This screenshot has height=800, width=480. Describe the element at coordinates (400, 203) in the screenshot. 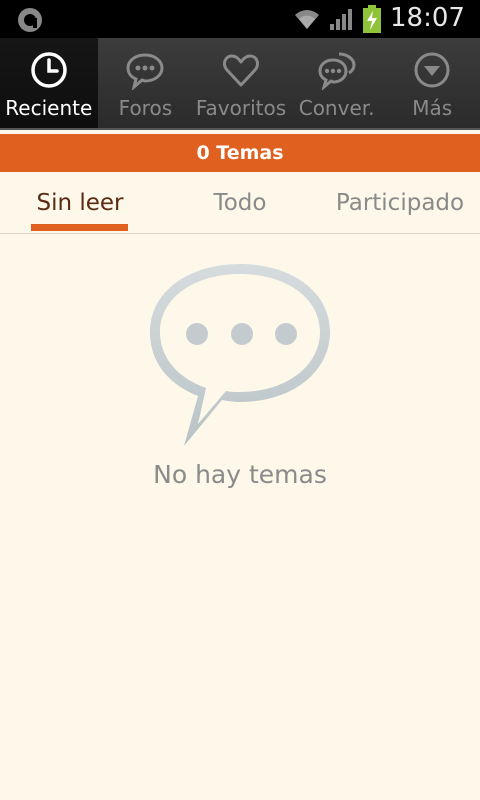

I see `tab-participado: Participado` at that location.